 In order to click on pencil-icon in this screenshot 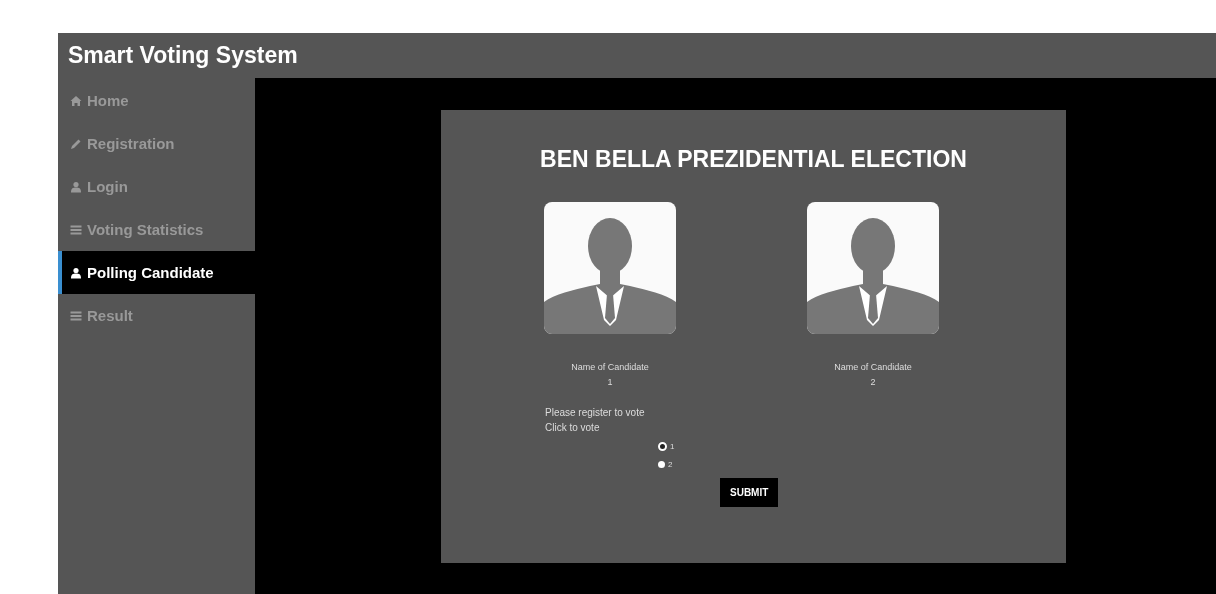, I will do `click(76, 143)`.